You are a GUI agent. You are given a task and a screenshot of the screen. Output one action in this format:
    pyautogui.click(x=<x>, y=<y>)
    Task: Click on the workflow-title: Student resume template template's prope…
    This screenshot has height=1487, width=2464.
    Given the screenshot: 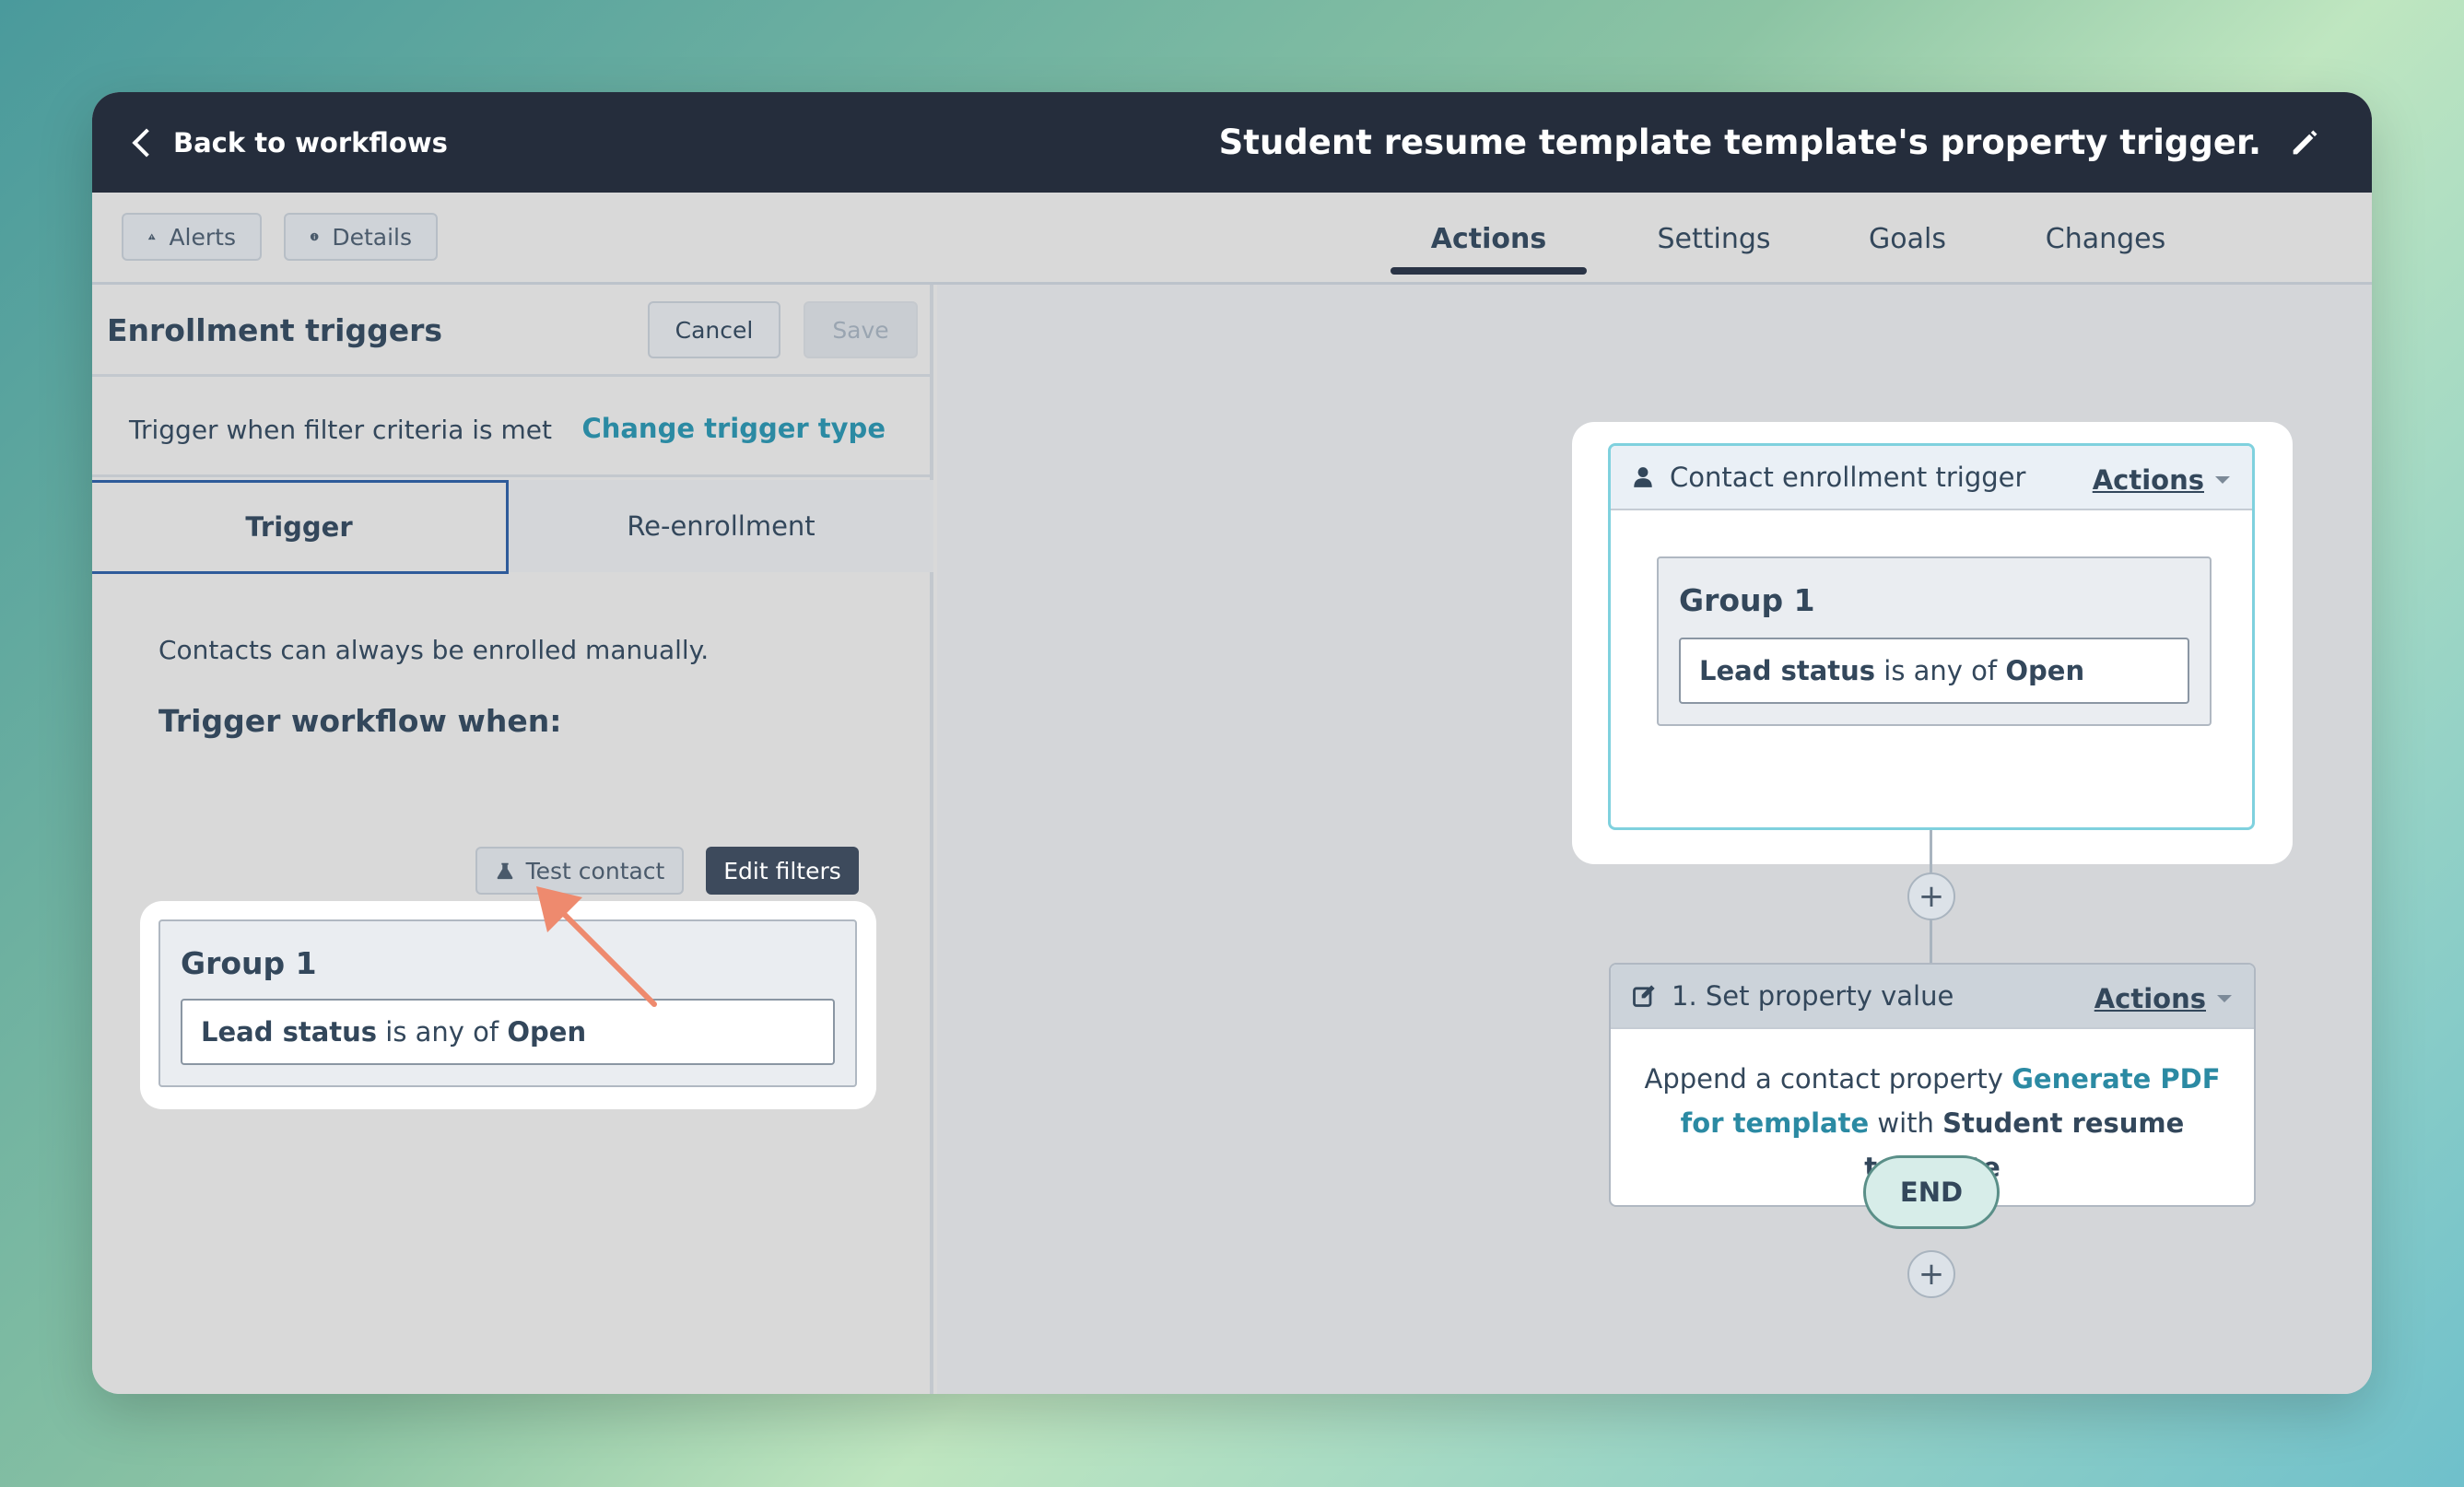 What is the action you would take?
    pyautogui.click(x=1740, y=142)
    